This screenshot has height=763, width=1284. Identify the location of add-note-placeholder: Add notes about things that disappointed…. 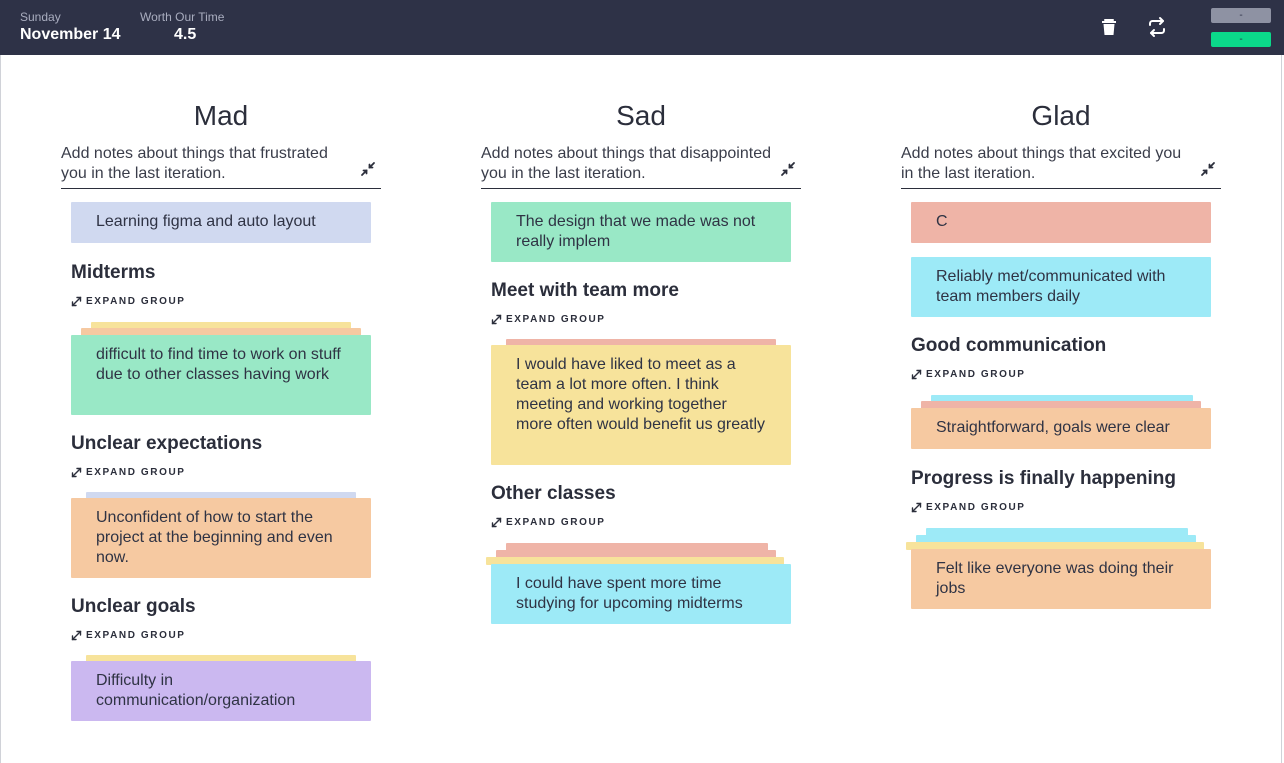
(626, 163).